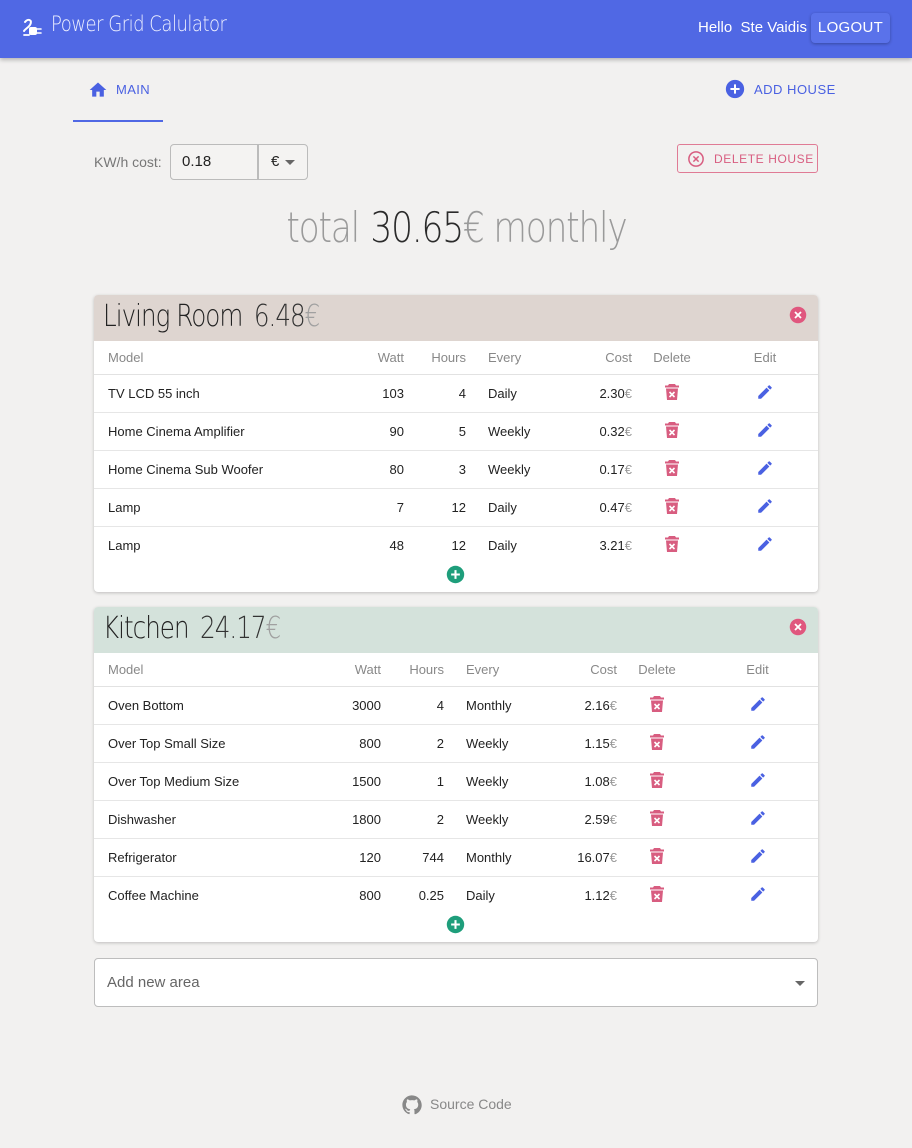 Image resolution: width=912 pixels, height=1148 pixels. What do you see at coordinates (212, 819) in the screenshot?
I see `cell-model: Dishwasher` at bounding box center [212, 819].